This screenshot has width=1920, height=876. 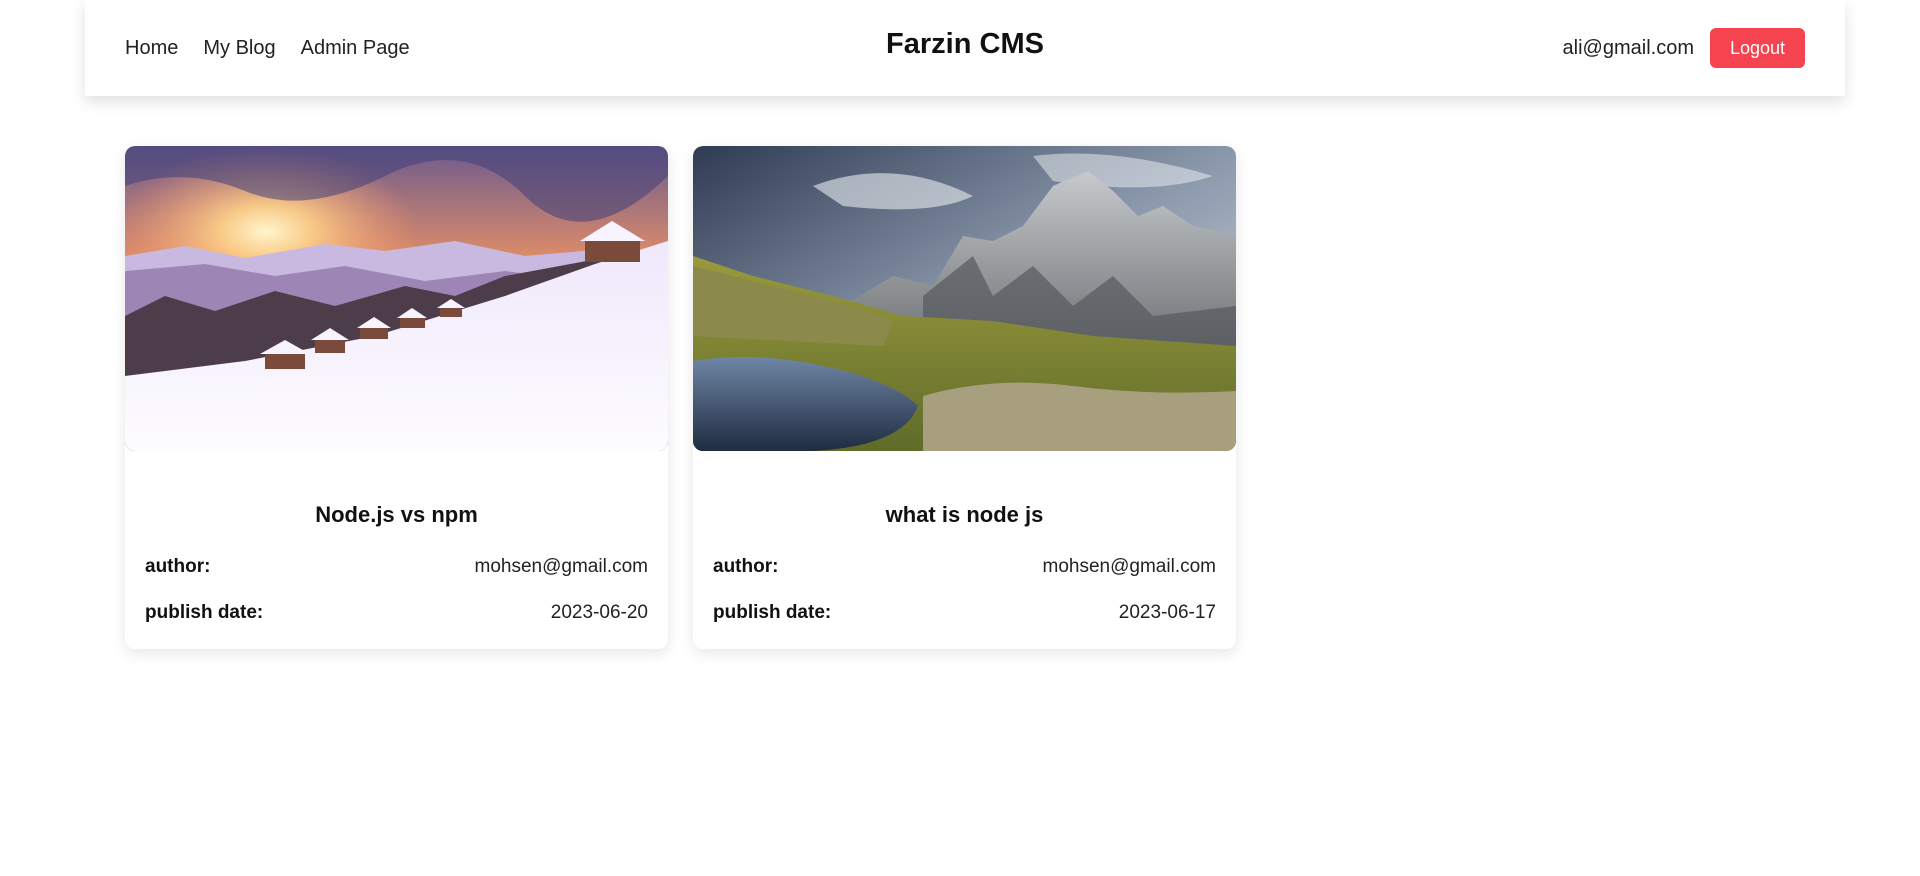 I want to click on post-image-rocky-mountain, so click(x=964, y=298).